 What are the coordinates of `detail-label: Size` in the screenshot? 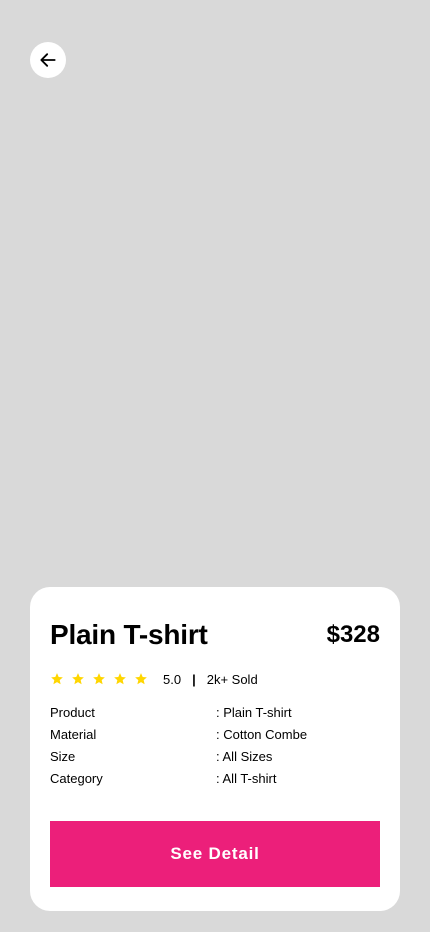 It's located at (63, 756).